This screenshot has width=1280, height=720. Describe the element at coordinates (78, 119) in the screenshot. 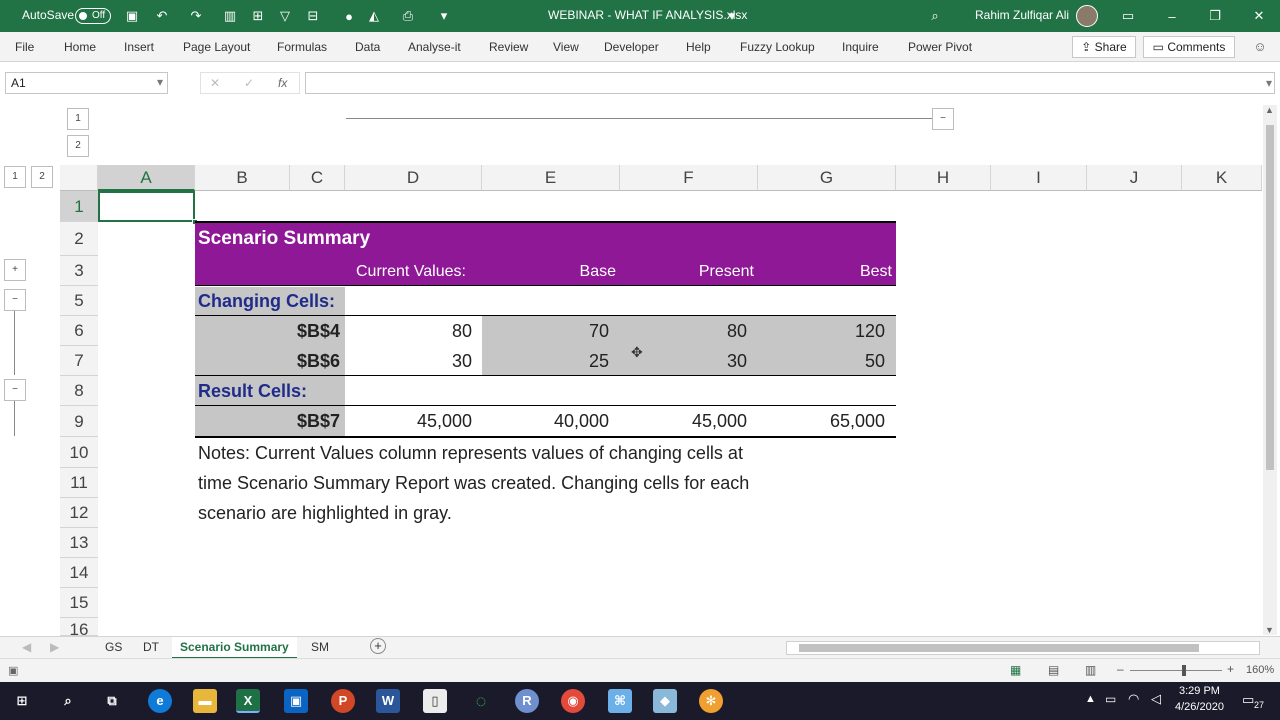

I see `outline-row-level-1: 1` at that location.